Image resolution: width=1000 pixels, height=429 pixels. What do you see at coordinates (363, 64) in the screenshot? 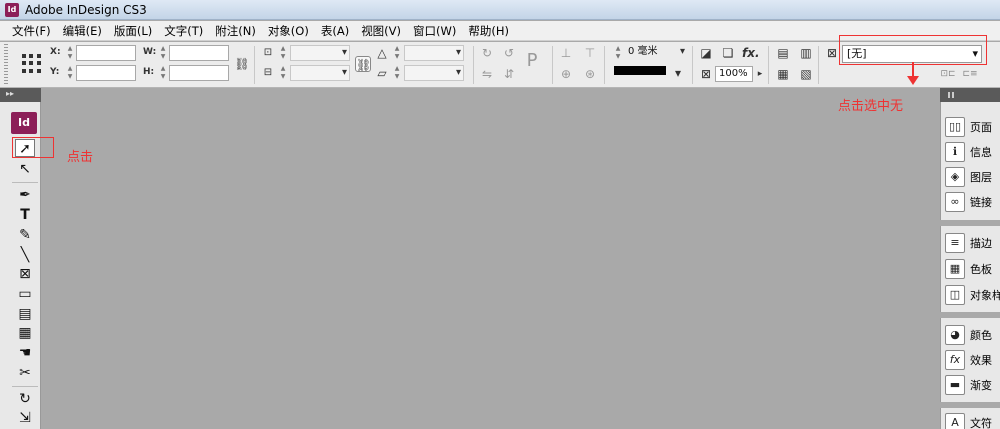
I see `link-scale-icon: ⛓` at bounding box center [363, 64].